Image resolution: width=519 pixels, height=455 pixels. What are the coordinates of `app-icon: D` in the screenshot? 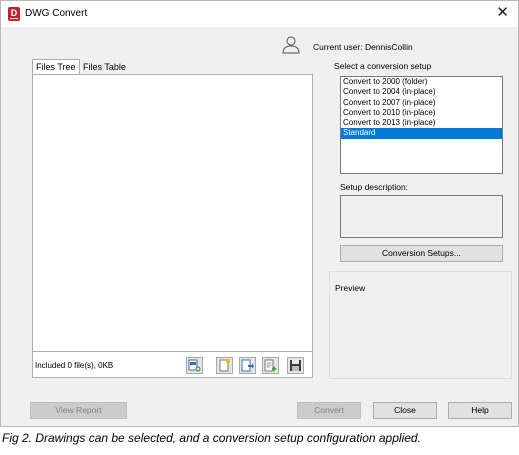 It's located at (14, 14).